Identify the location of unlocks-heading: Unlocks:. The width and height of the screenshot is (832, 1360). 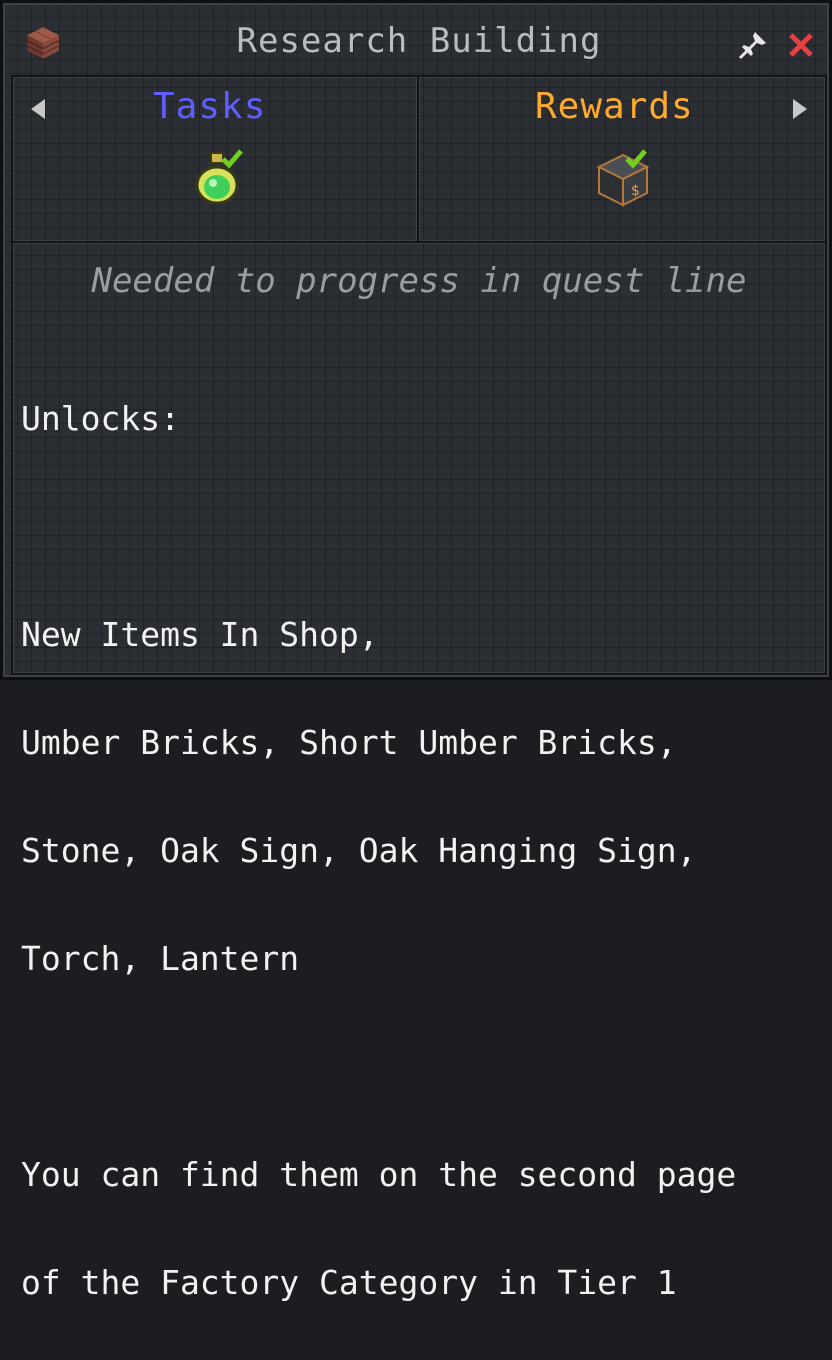
(100, 418).